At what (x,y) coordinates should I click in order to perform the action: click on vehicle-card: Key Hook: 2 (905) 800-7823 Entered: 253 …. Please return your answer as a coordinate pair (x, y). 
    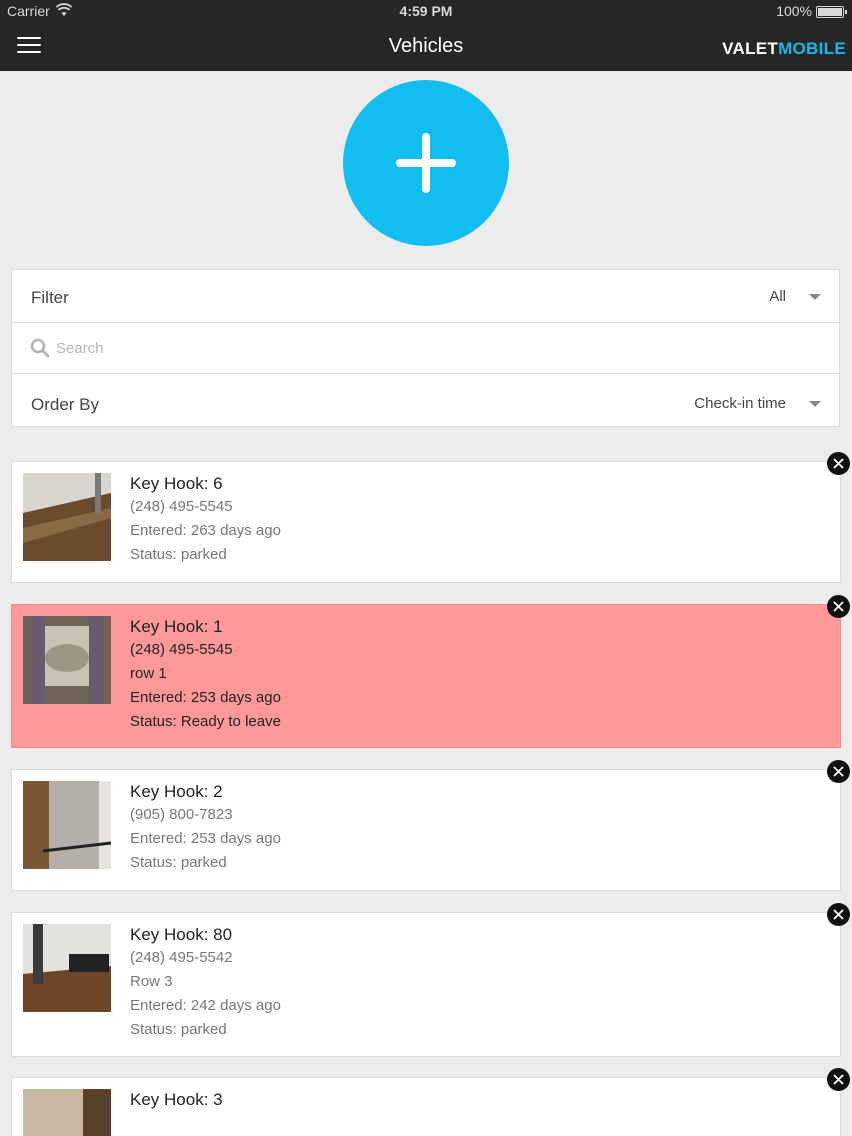
    Looking at the image, I should click on (430, 825).